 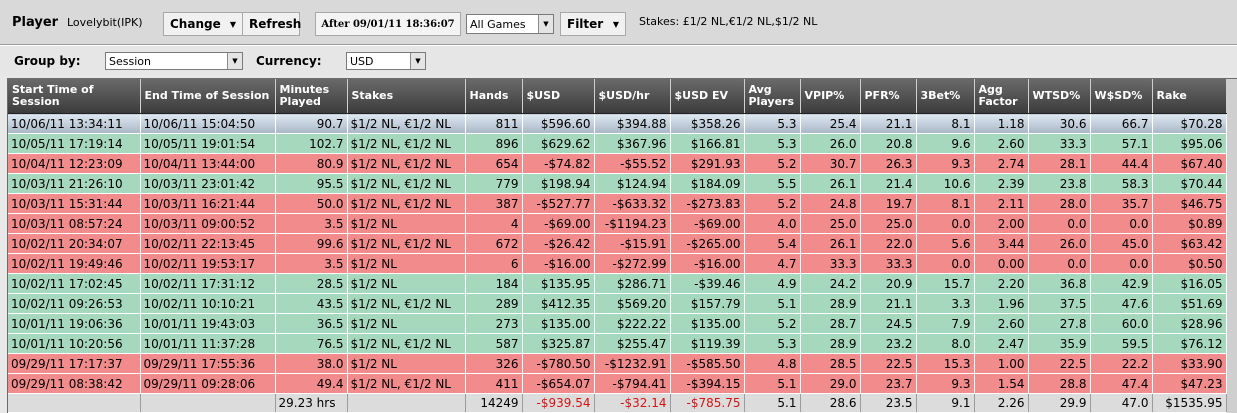 I want to click on cell-stakes: $1/2 NL, so click(x=406, y=283).